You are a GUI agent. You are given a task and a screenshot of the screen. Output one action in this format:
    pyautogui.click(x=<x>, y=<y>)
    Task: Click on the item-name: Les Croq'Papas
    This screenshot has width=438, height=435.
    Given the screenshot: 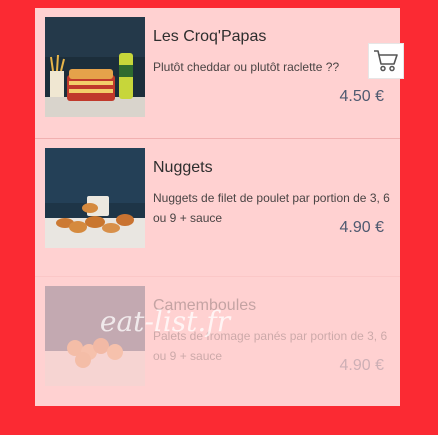 What is the action you would take?
    pyautogui.click(x=210, y=36)
    